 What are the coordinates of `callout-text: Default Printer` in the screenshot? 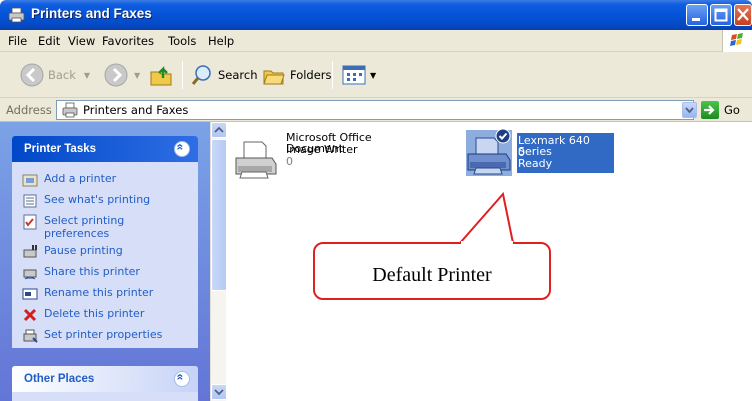 It's located at (432, 275).